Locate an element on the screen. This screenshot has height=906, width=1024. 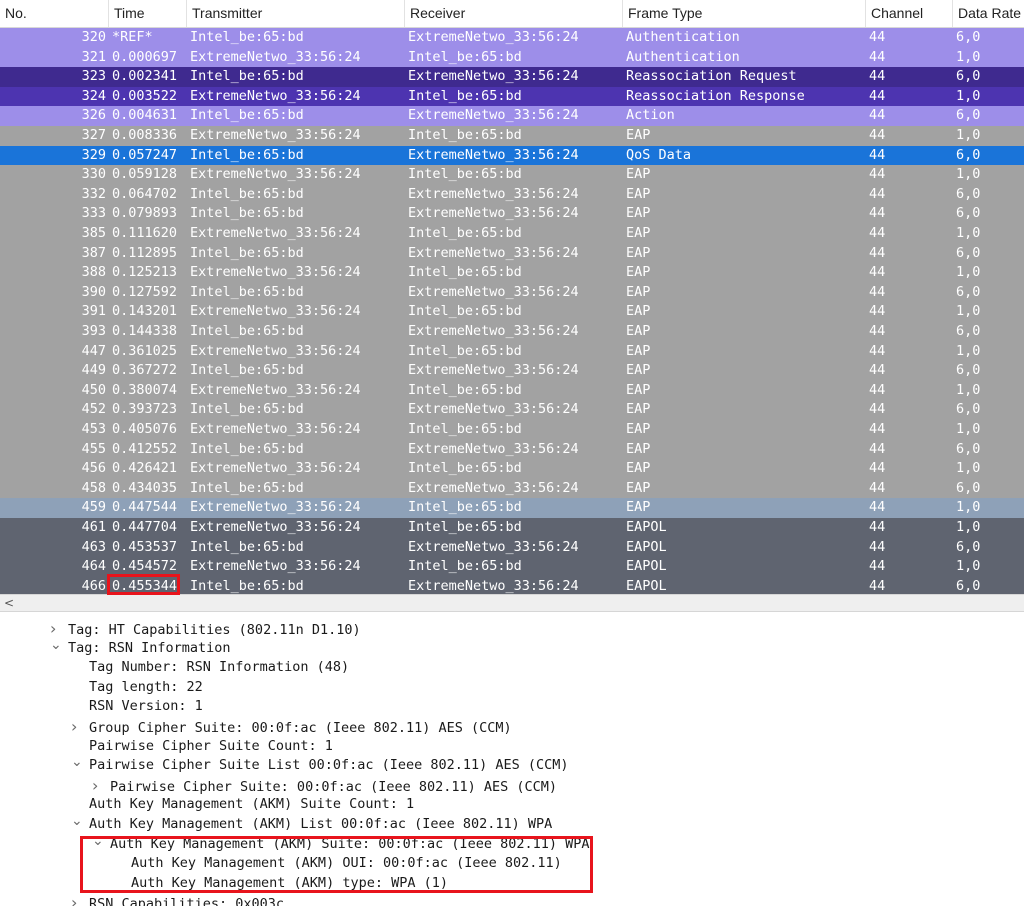
packet-no: 463 is located at coordinates (93, 546).